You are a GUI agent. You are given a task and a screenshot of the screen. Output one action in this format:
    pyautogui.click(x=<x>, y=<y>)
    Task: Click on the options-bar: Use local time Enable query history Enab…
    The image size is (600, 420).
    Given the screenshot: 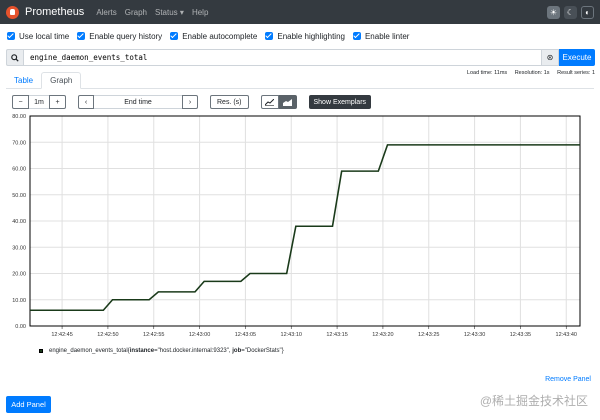 What is the action you would take?
    pyautogui.click(x=300, y=36)
    